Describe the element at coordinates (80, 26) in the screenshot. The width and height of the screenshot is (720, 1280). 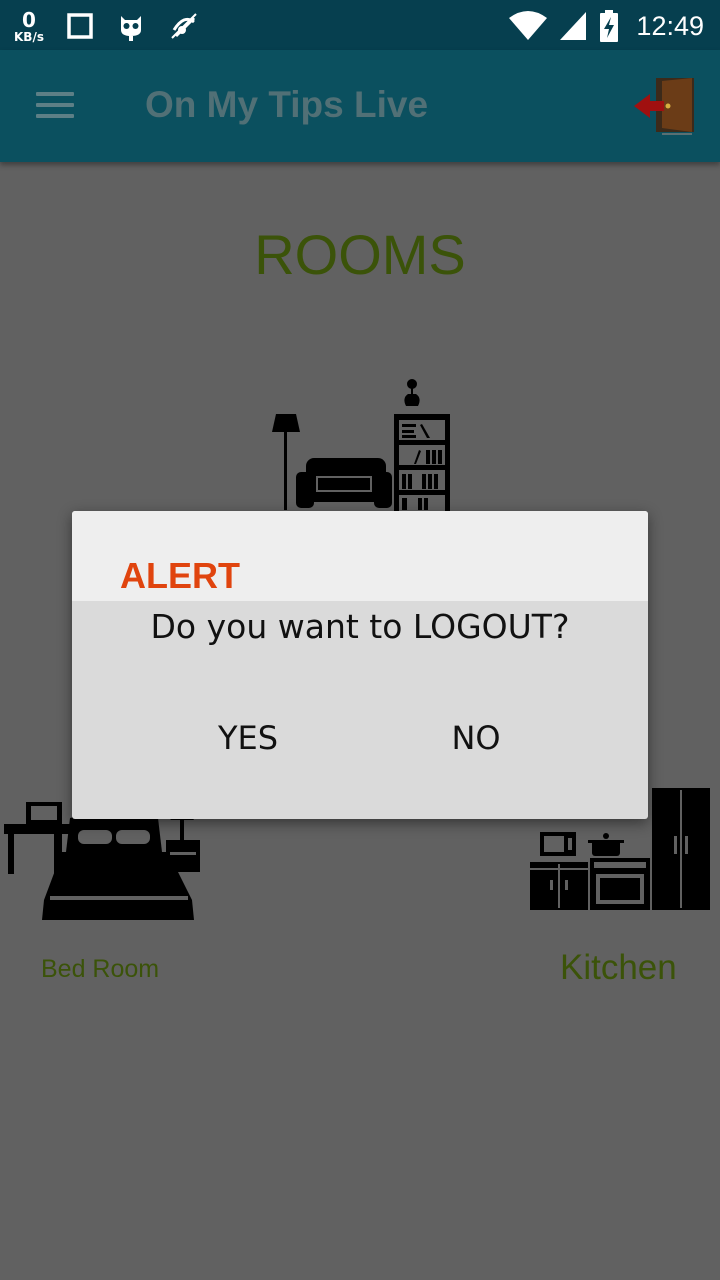
I see `square-icon` at that location.